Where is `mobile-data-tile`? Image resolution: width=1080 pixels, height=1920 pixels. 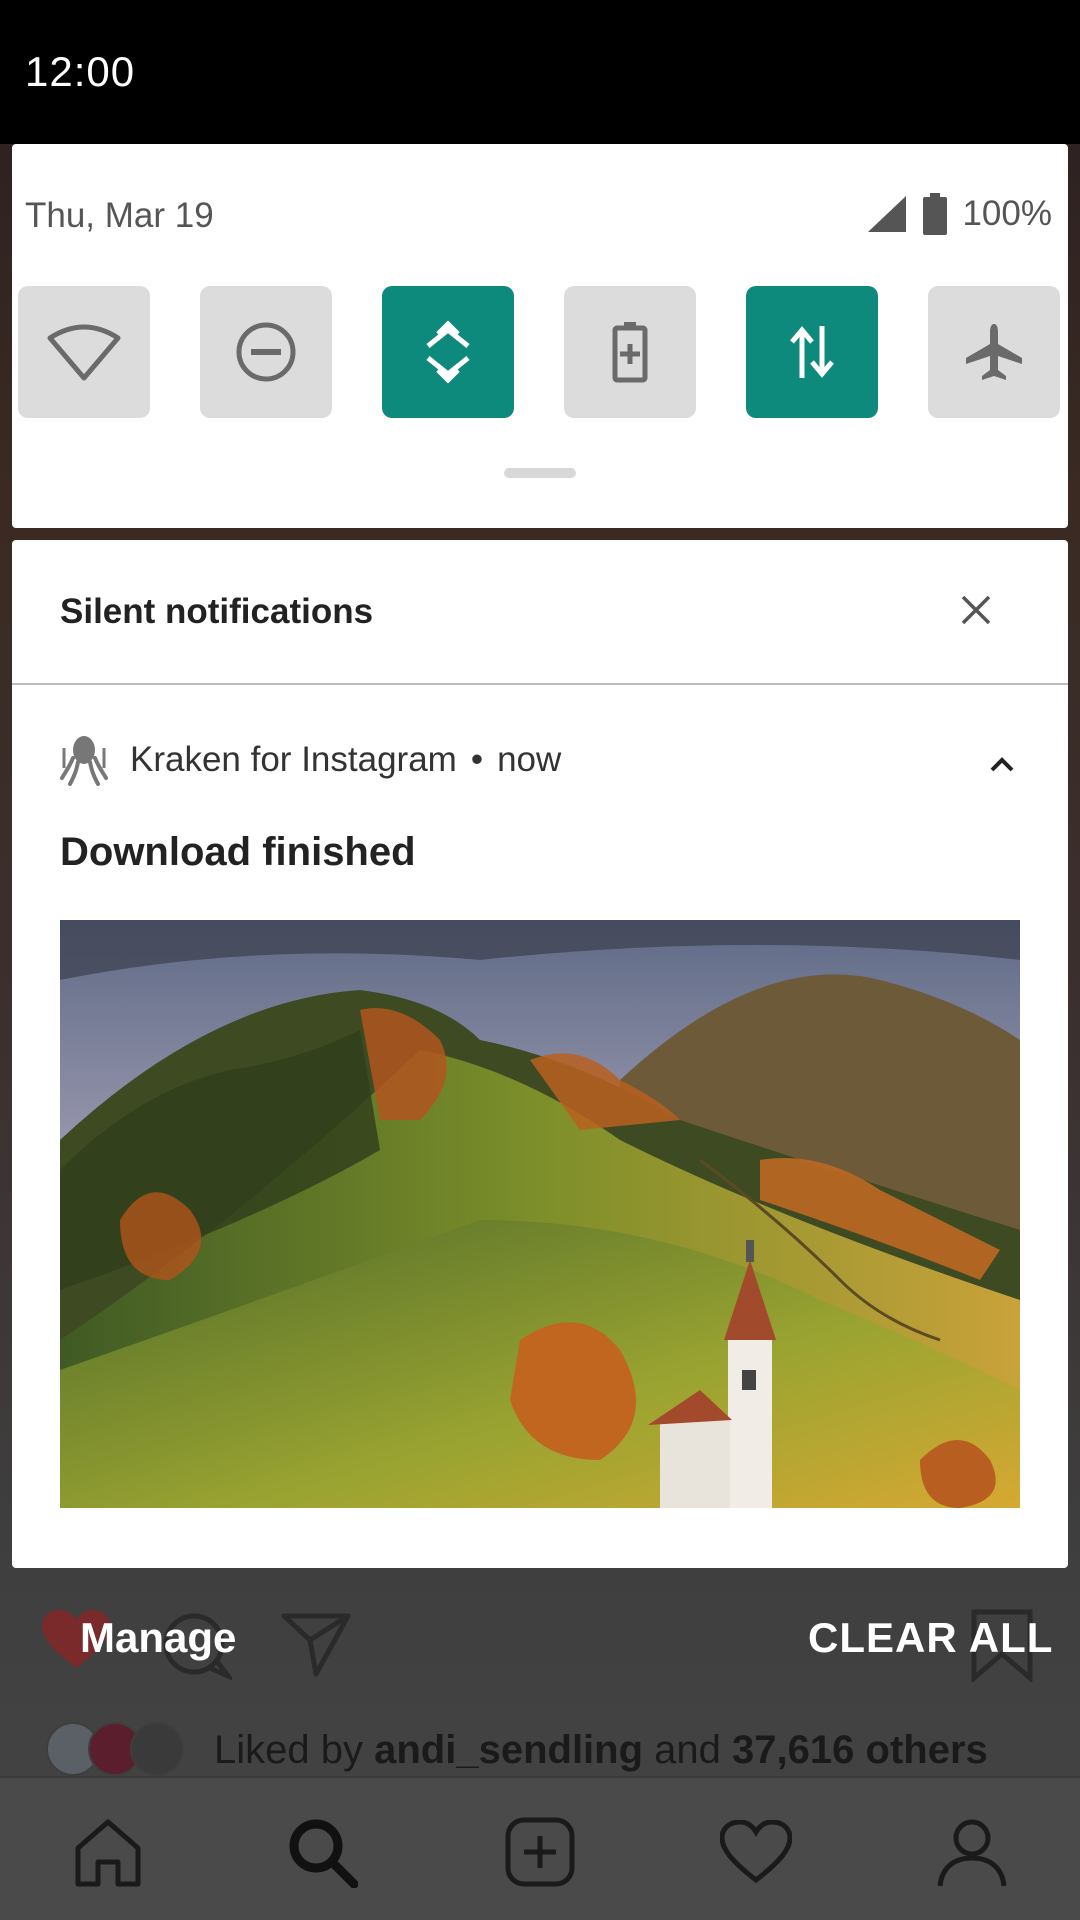 mobile-data-tile is located at coordinates (812, 352).